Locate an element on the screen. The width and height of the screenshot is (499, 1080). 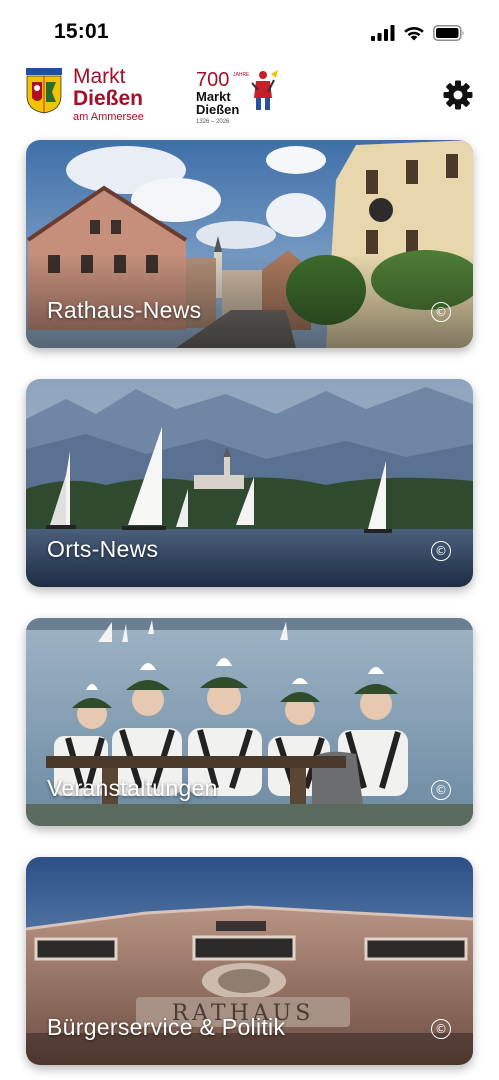
brand-diessen: Dießen is located at coordinates (108, 98).